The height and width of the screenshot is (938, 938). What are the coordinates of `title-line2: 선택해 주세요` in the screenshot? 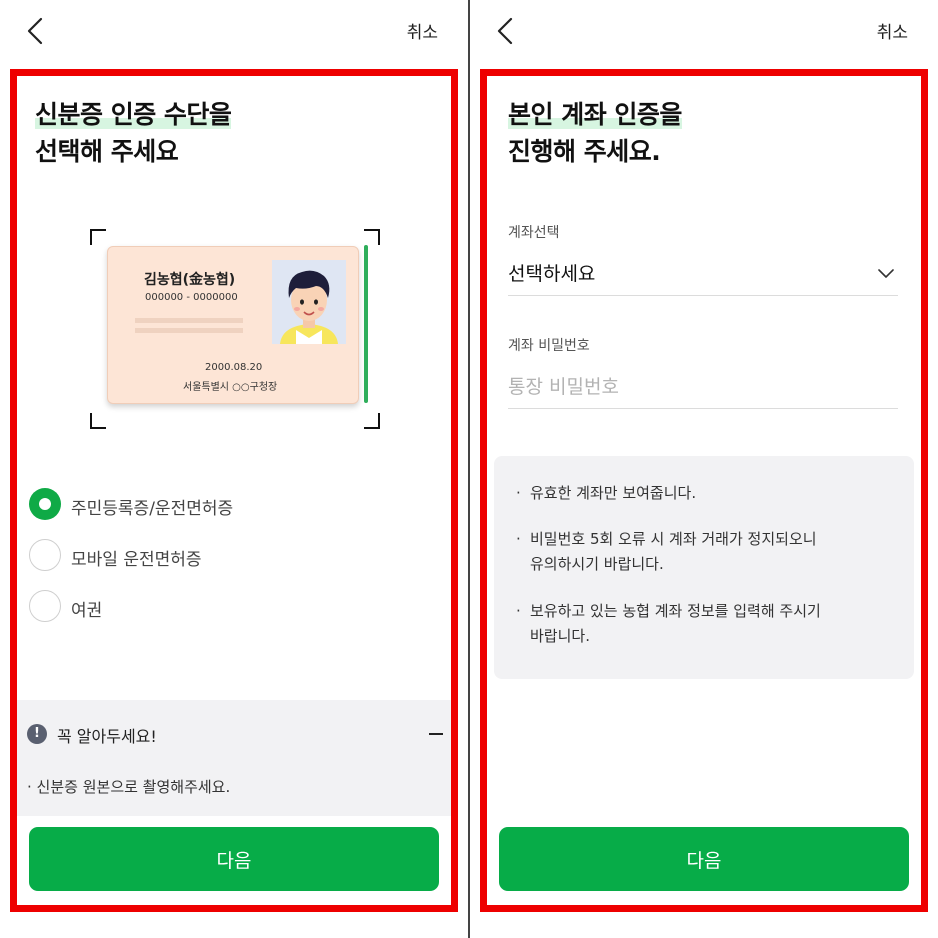 It's located at (107, 151).